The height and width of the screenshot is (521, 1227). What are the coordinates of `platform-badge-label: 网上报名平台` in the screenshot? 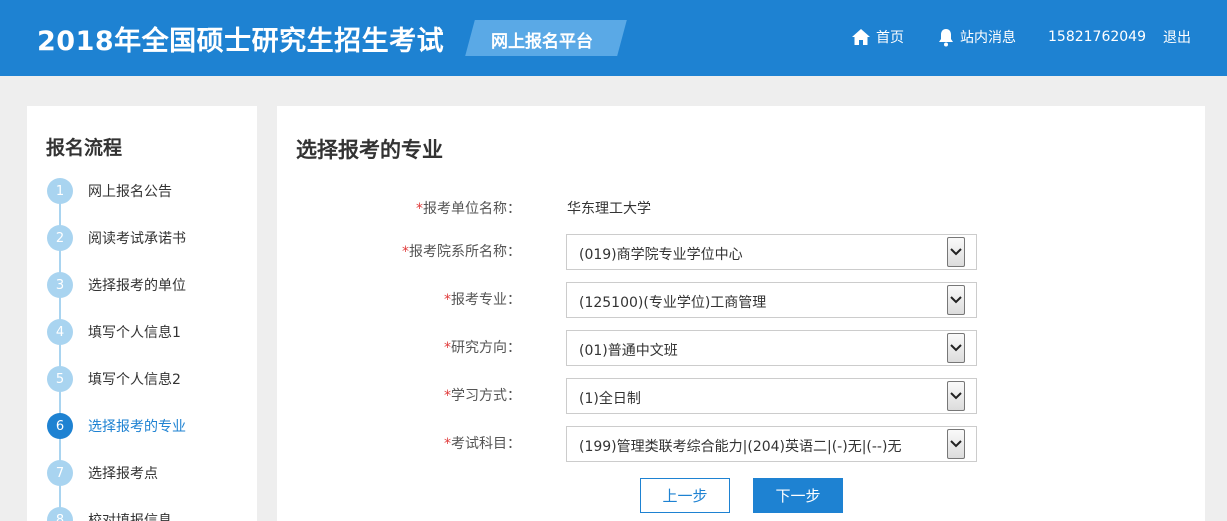 It's located at (542, 42).